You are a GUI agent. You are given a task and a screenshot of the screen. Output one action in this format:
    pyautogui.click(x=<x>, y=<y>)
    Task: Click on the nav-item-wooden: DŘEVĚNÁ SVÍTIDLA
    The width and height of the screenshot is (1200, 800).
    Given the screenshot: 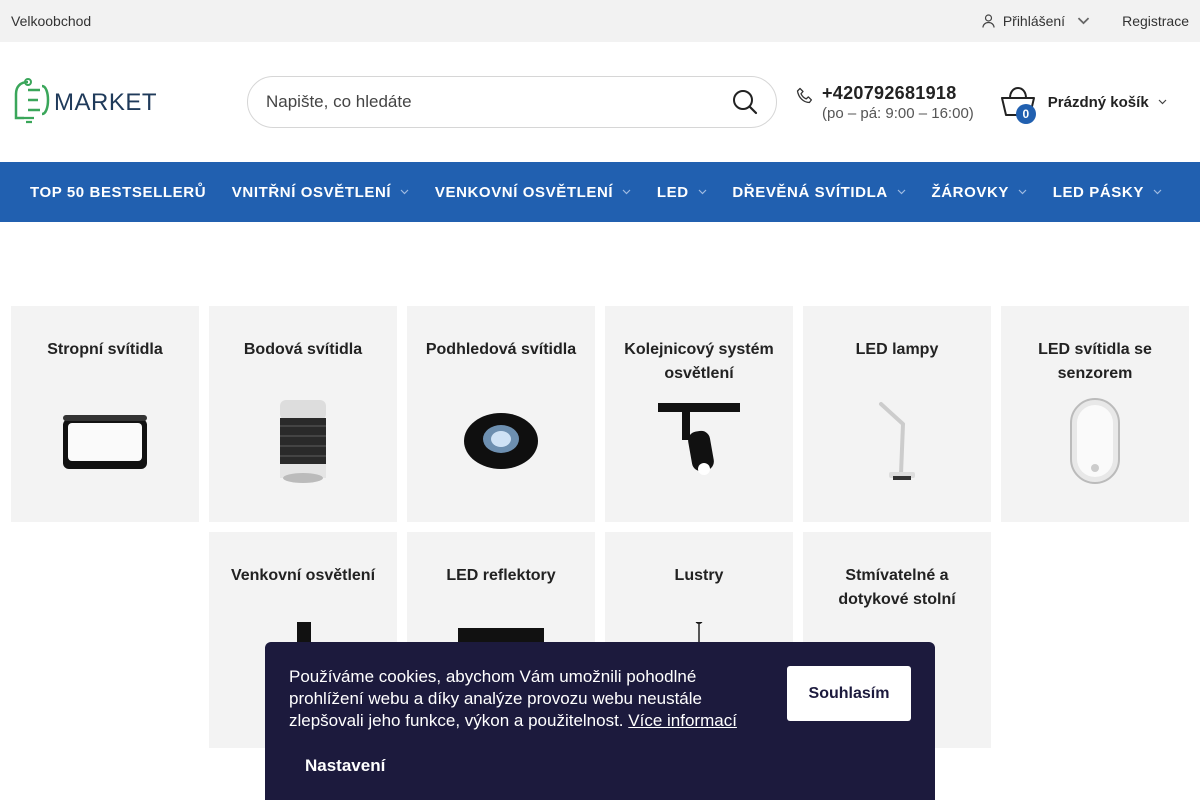 What is the action you would take?
    pyautogui.click(x=819, y=192)
    